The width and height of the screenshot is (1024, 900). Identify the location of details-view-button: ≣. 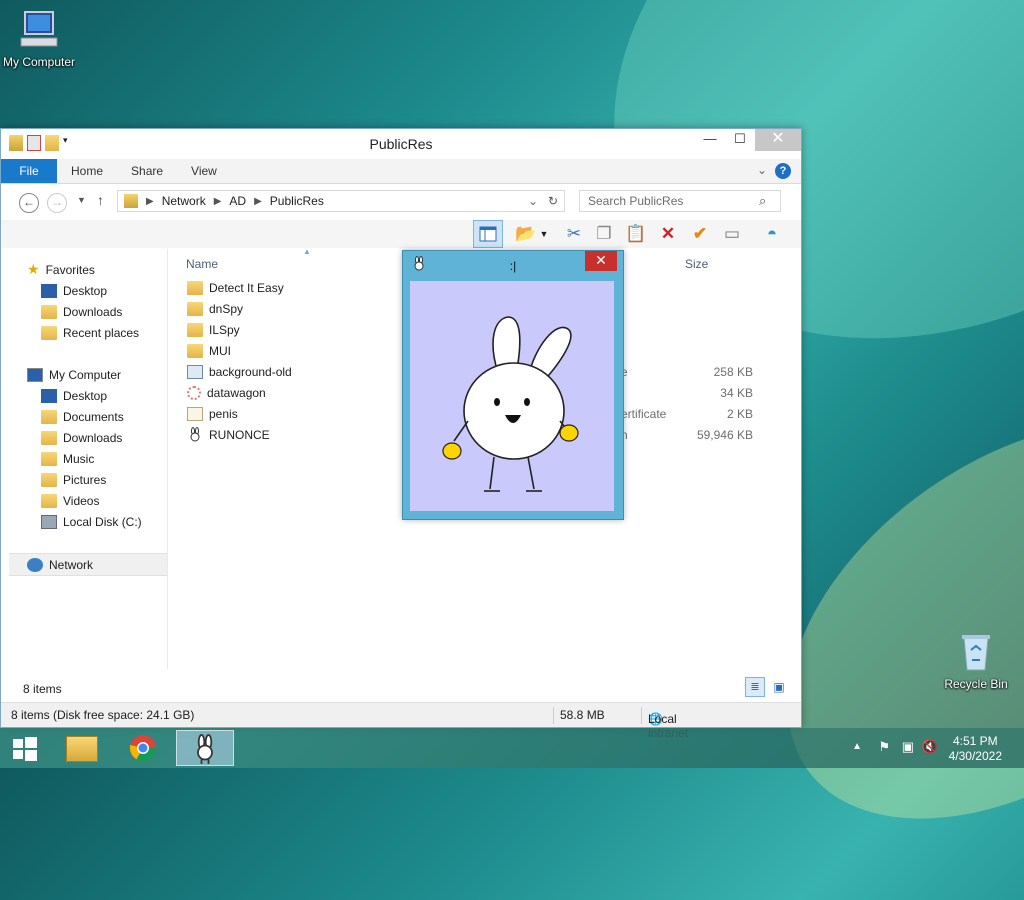
(755, 687).